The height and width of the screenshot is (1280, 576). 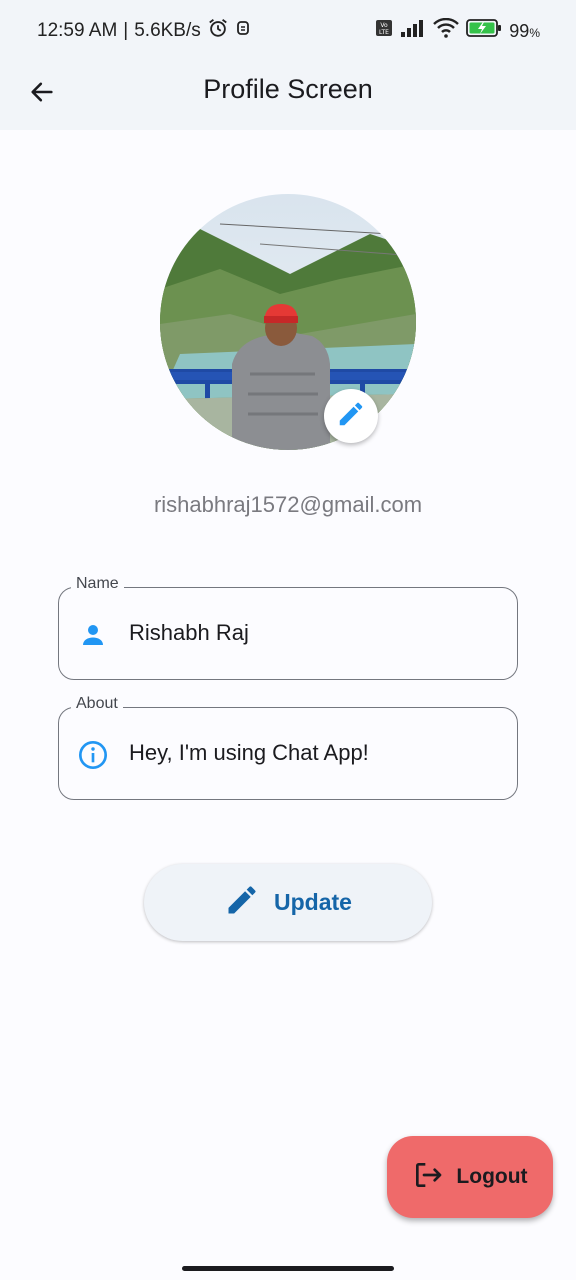 What do you see at coordinates (77, 30) in the screenshot?
I see `status-time: 12:59 AM` at bounding box center [77, 30].